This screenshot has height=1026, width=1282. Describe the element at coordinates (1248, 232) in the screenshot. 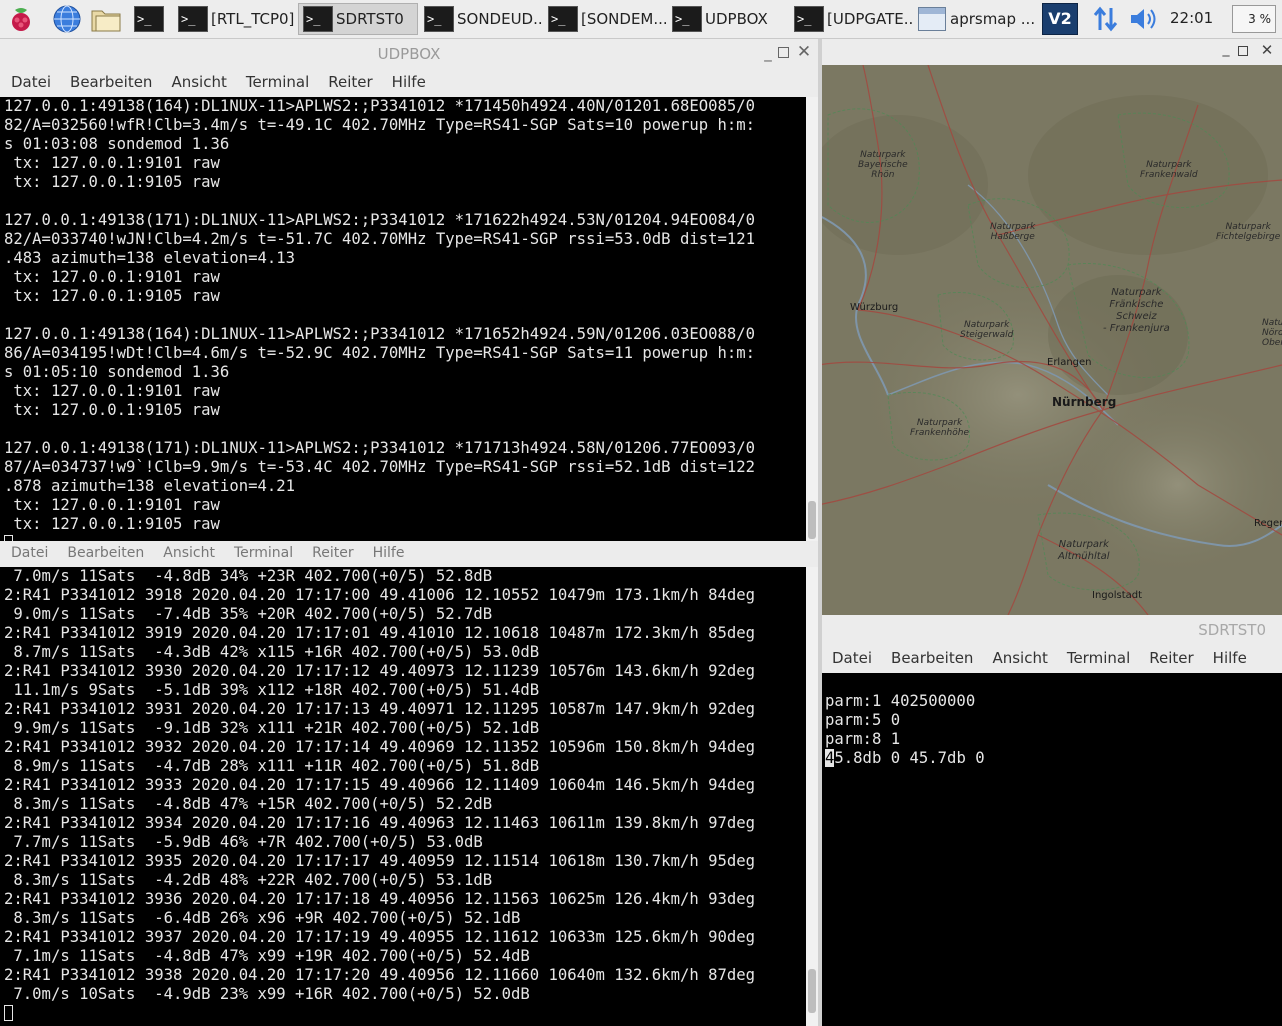

I see `map-label-fichtelgebirge: Naturpark Fichtelgebirge` at that location.